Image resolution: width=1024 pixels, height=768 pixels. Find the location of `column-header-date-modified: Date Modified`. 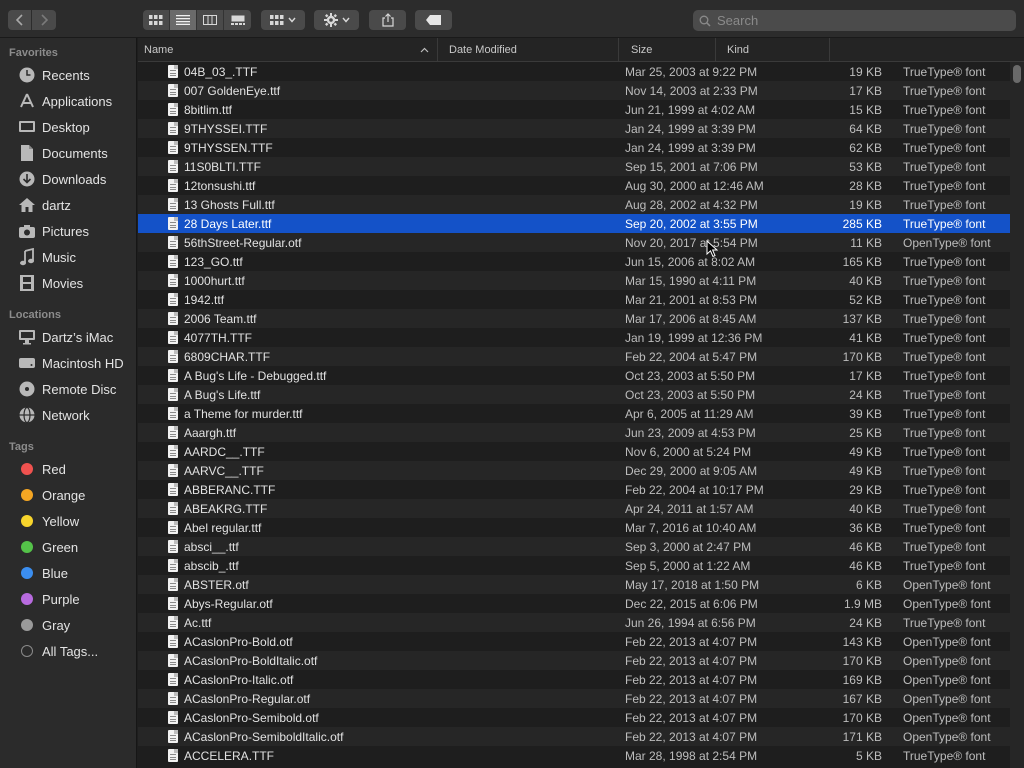

column-header-date-modified: Date Modified is located at coordinates (528, 50).